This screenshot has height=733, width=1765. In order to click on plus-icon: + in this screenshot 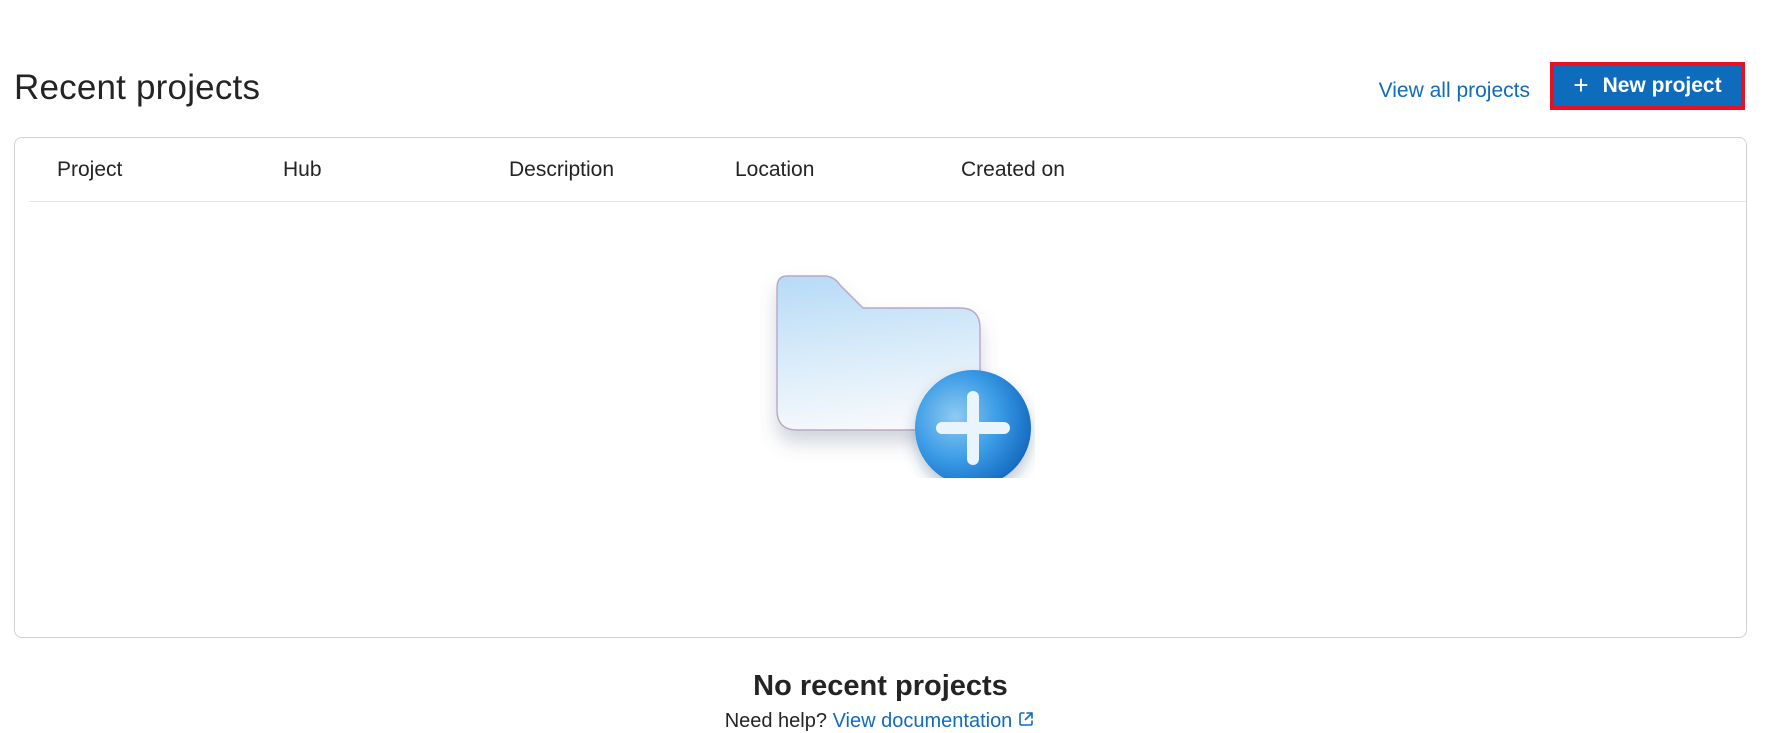, I will do `click(1581, 84)`.